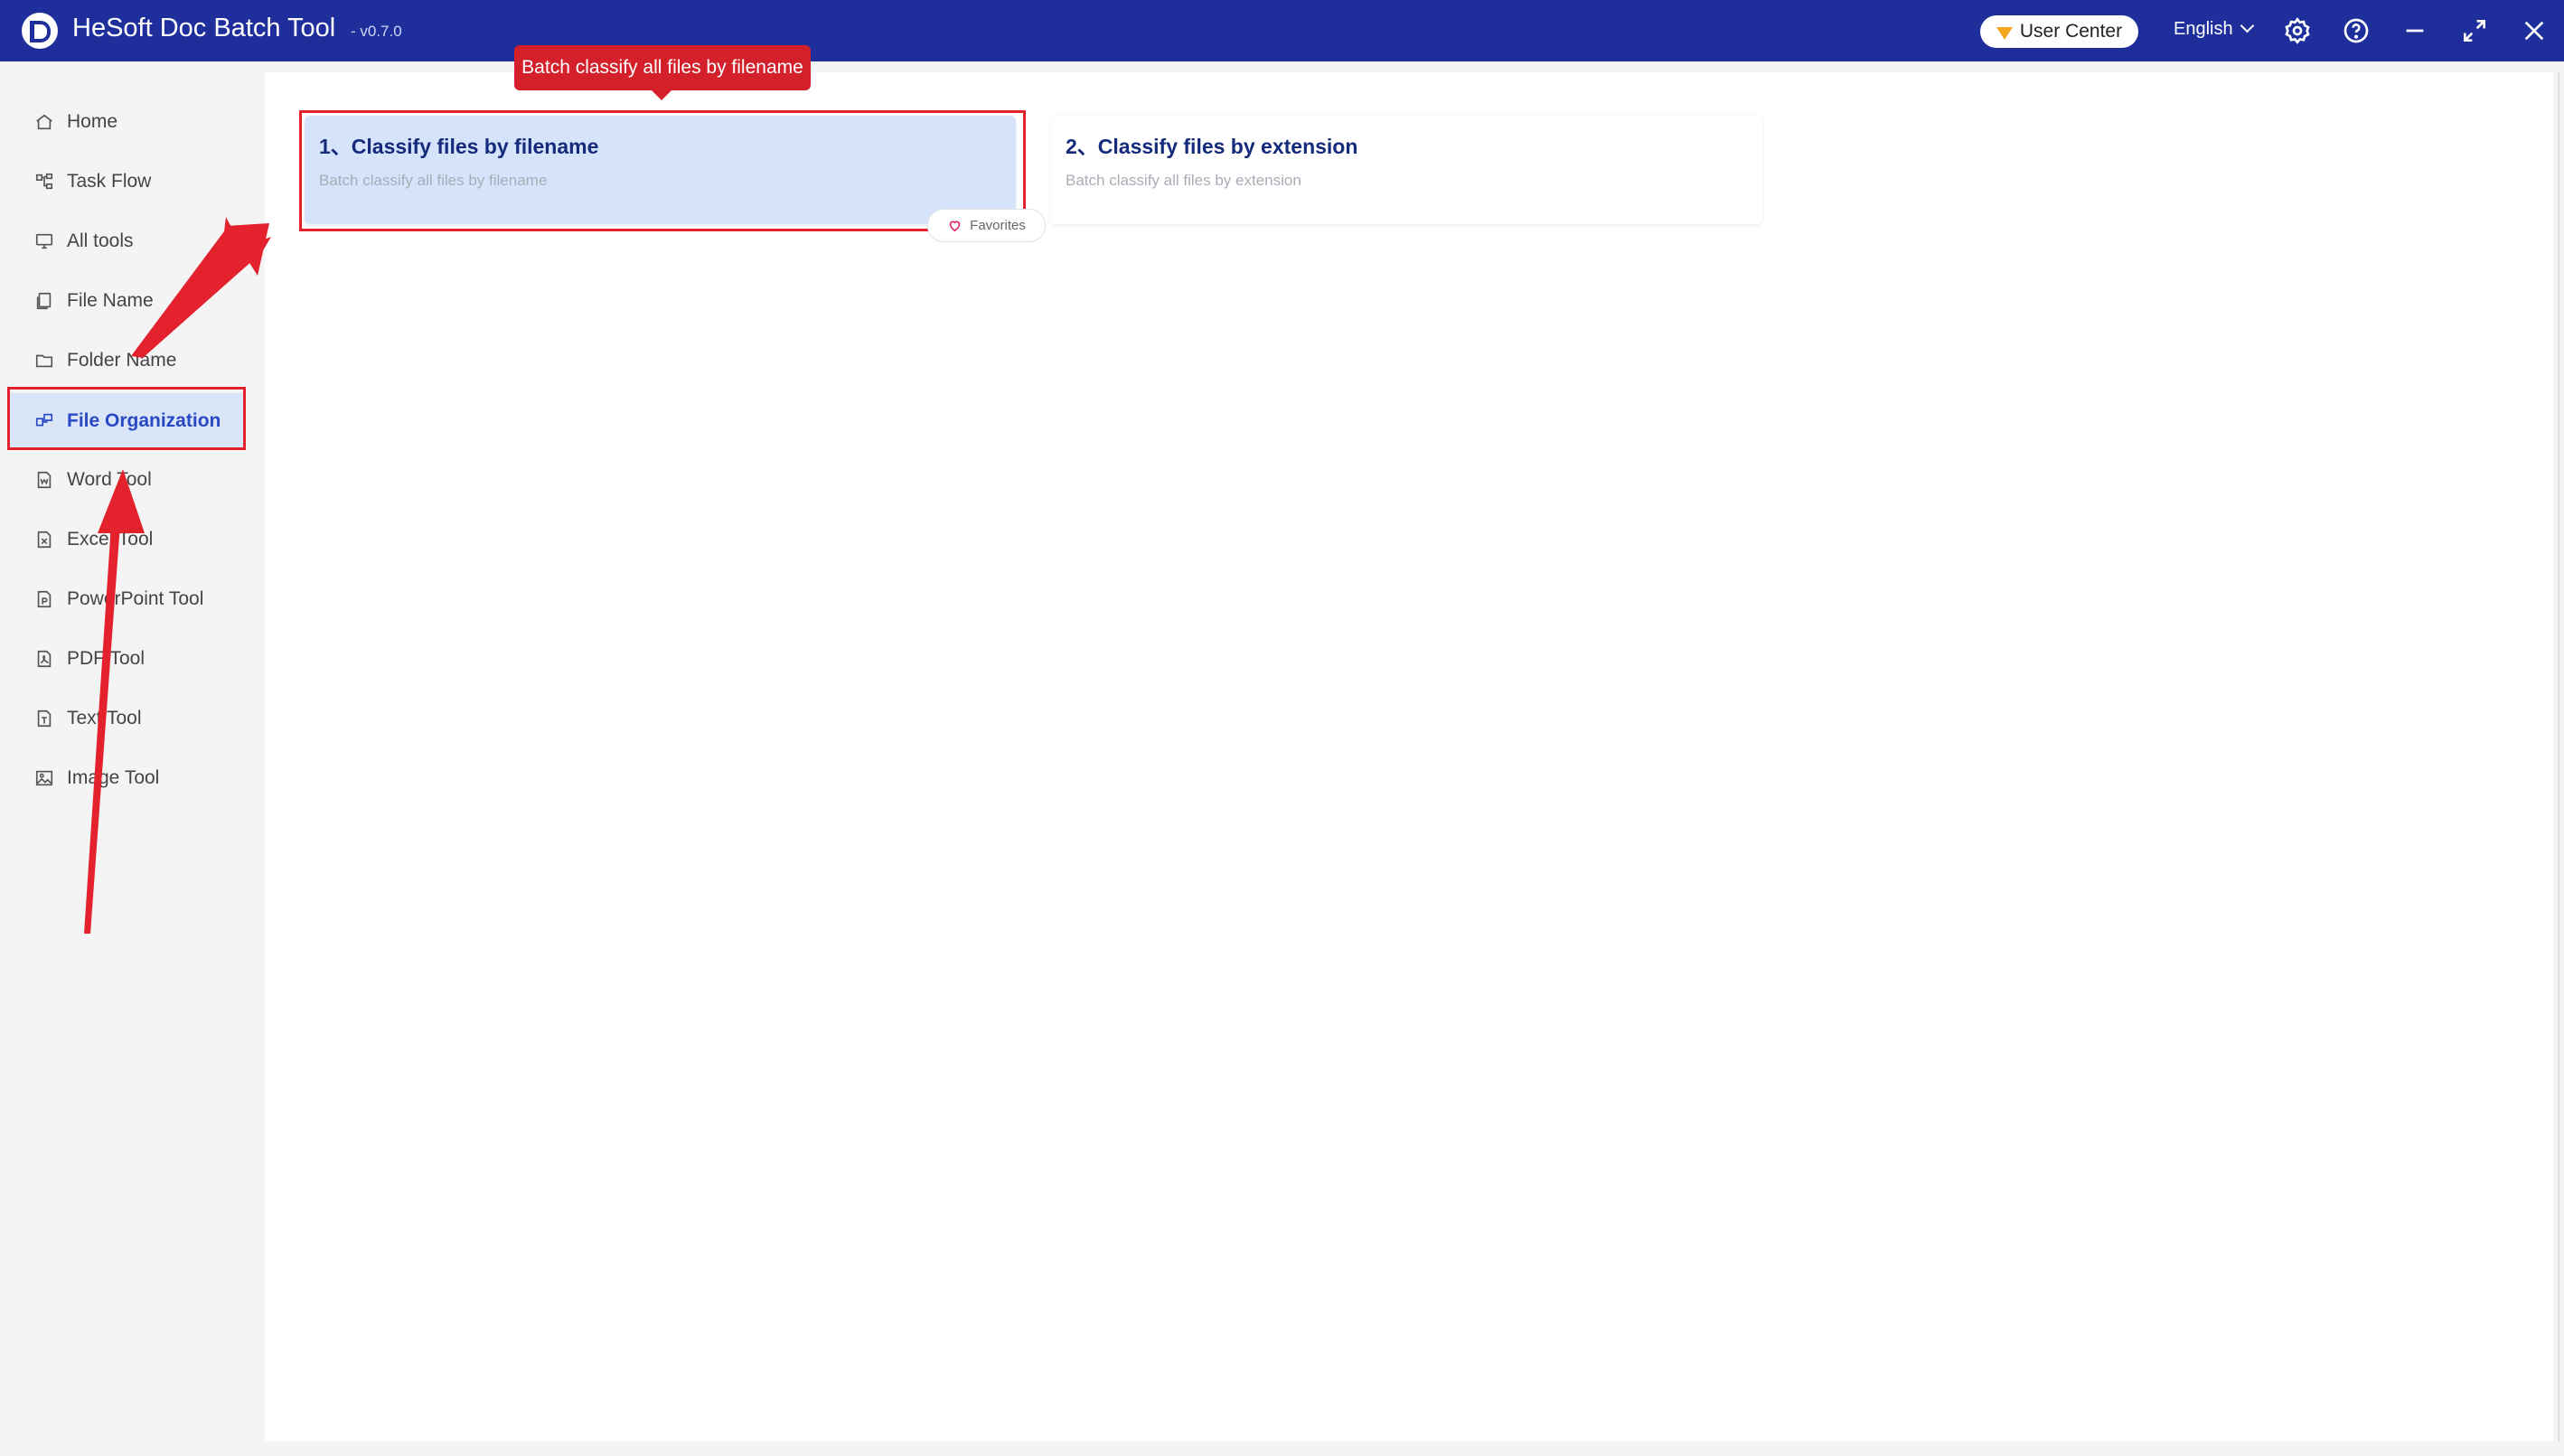 This screenshot has height=1456, width=2564. I want to click on sidebar-item-pdf-tool: PDF Tool, so click(127, 659).